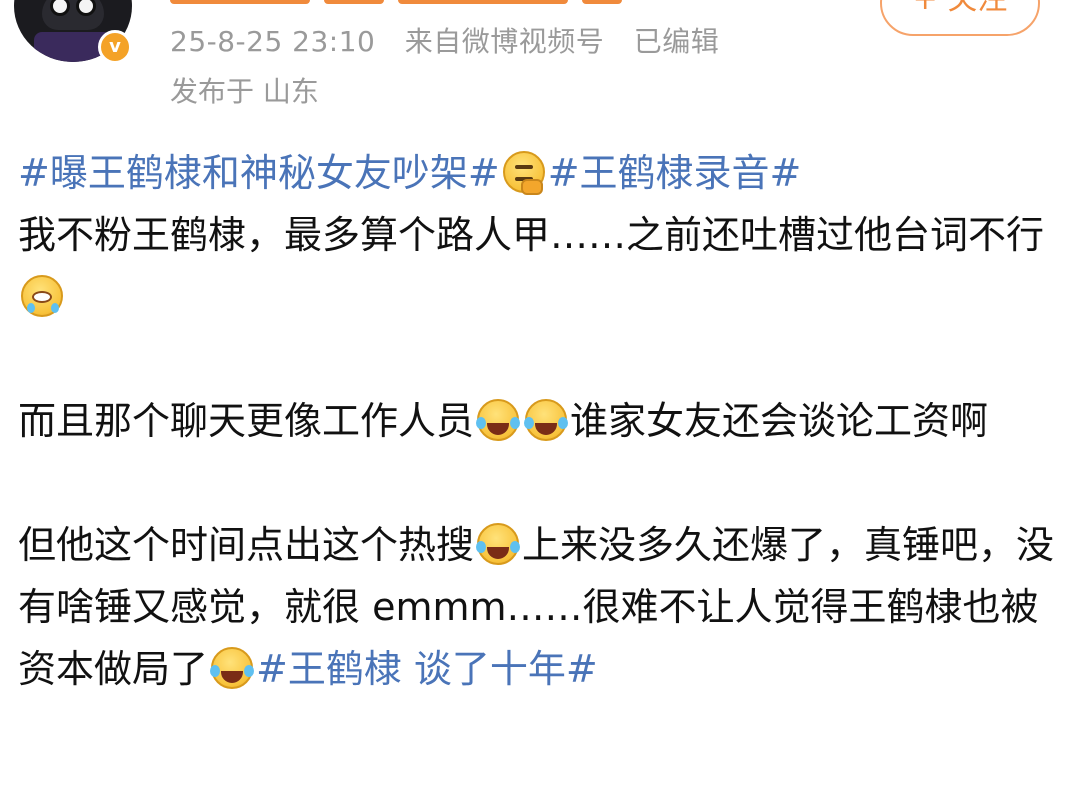 Image resolution: width=1080 pixels, height=785 pixels. I want to click on post-meta: 25-8-25 23:10 来自微博视频号 已编辑, so click(444, 40).